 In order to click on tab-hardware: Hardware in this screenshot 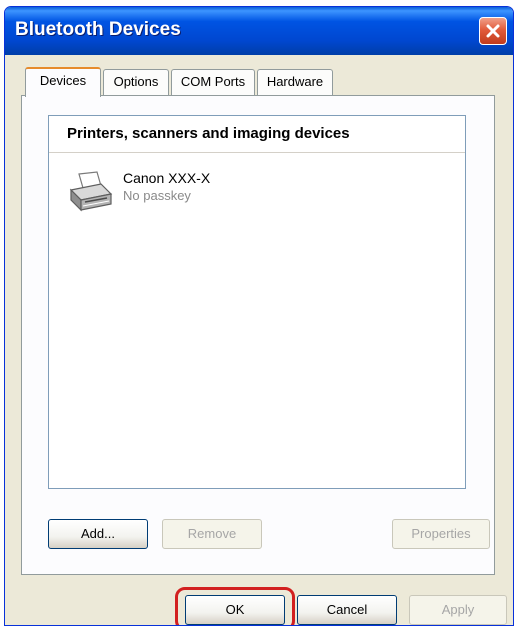, I will do `click(295, 82)`.